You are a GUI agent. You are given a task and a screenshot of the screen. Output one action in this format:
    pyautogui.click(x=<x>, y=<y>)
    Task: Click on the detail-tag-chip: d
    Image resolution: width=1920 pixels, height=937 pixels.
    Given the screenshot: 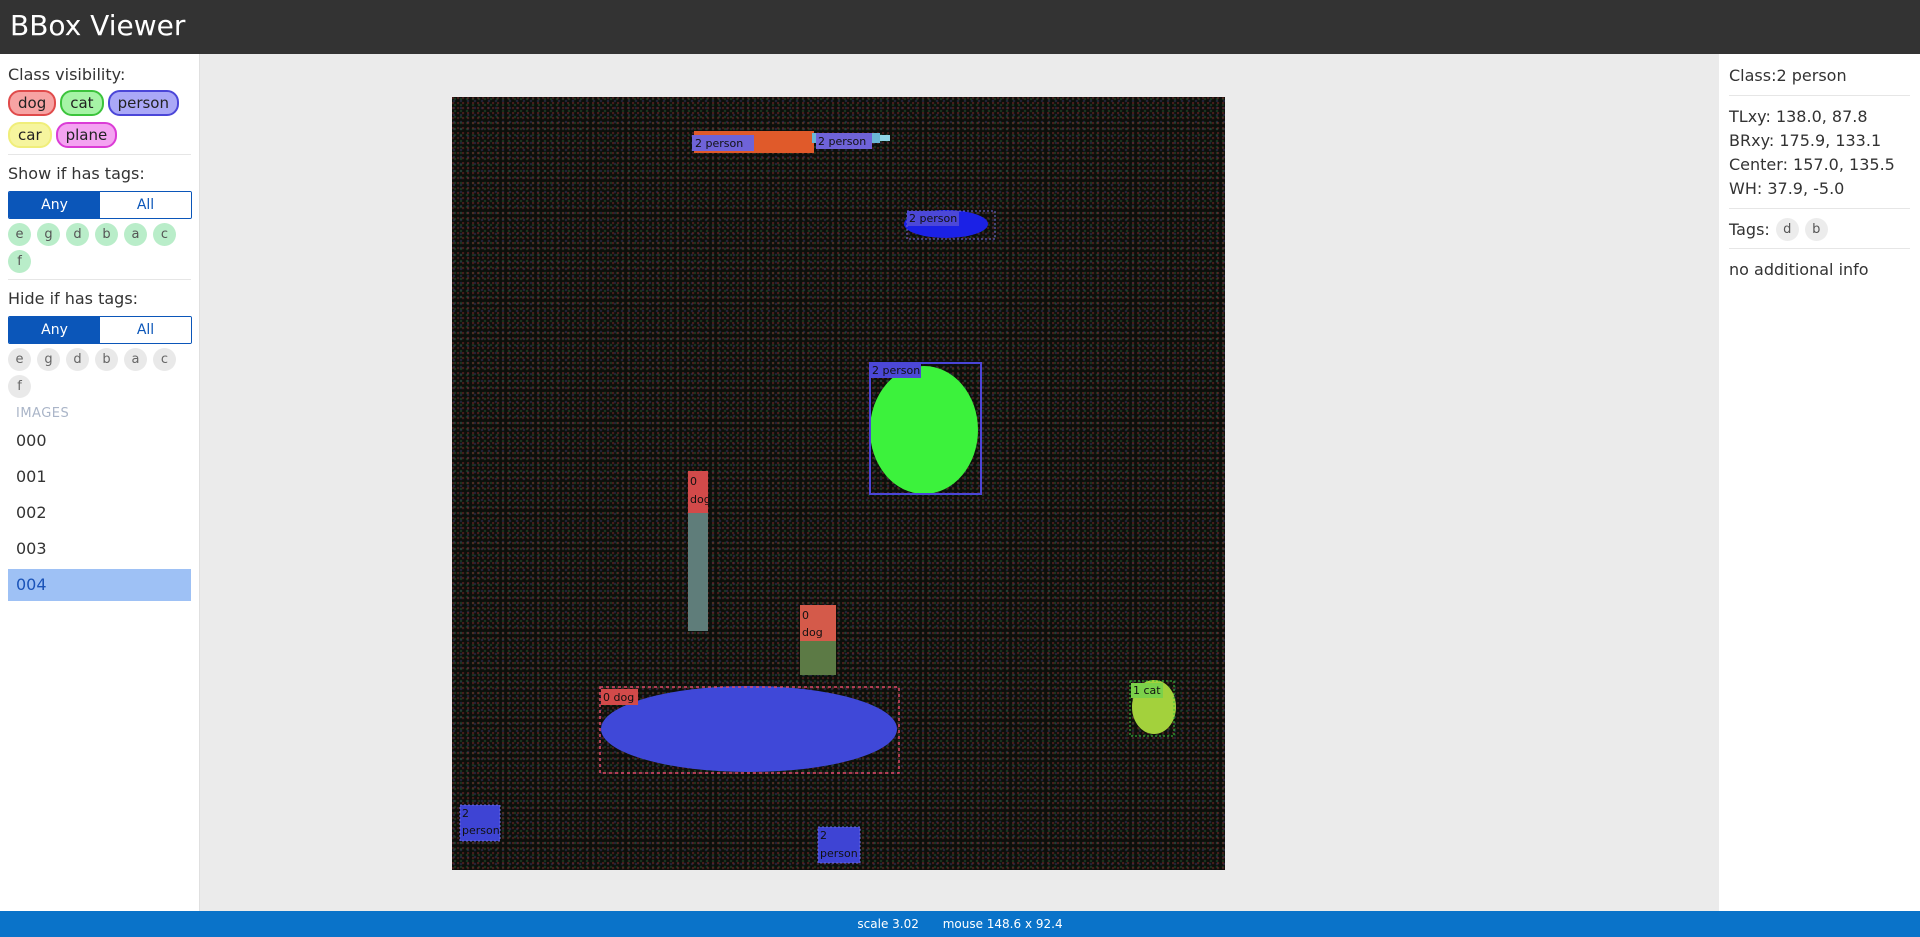 What is the action you would take?
    pyautogui.click(x=1787, y=229)
    